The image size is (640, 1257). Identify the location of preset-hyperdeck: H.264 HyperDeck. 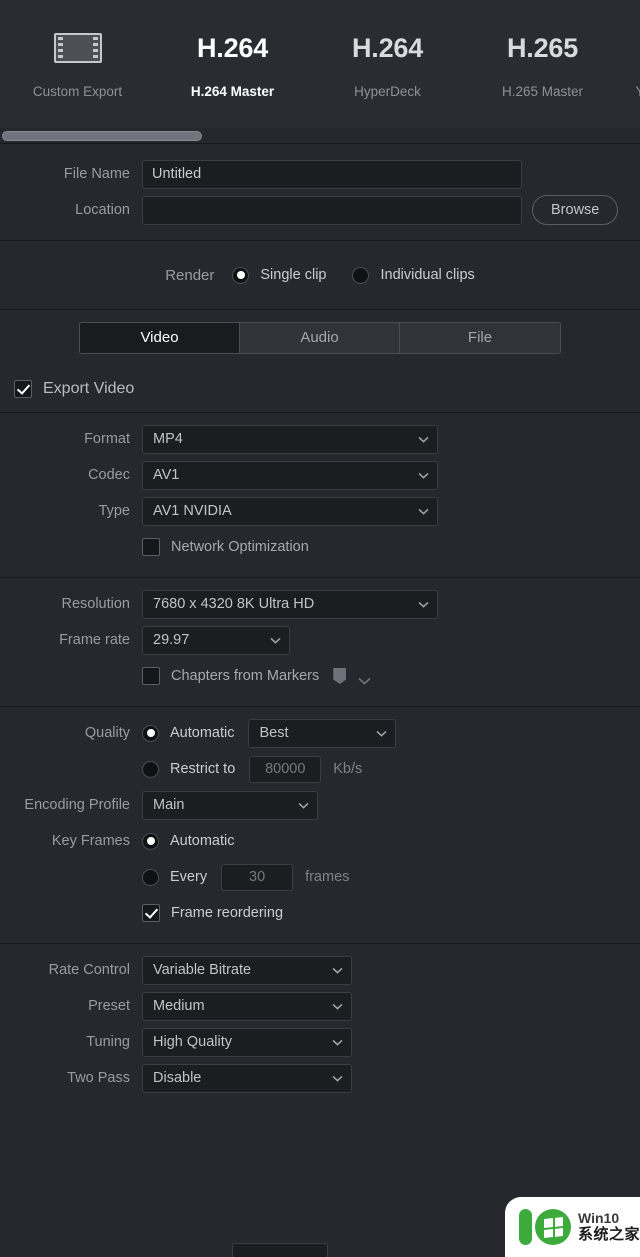
(387, 63).